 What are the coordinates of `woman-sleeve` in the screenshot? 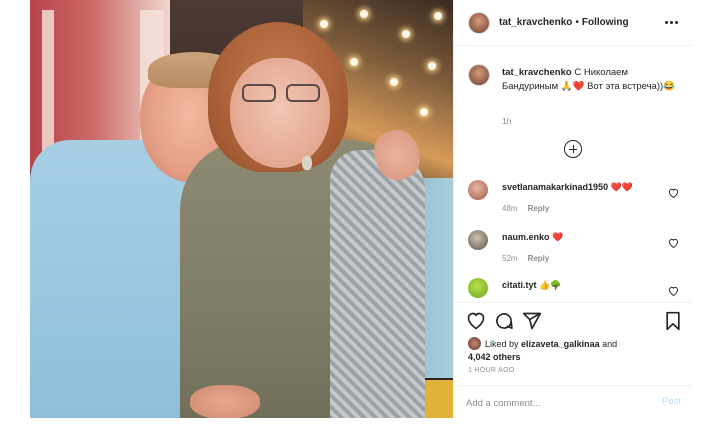 It's located at (377, 284).